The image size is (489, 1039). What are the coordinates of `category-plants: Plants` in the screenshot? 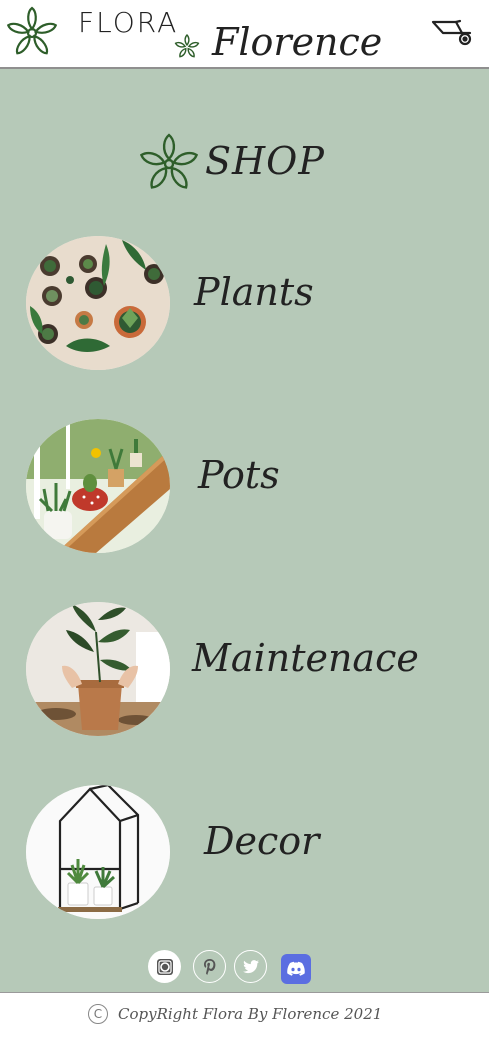 It's located at (256, 304).